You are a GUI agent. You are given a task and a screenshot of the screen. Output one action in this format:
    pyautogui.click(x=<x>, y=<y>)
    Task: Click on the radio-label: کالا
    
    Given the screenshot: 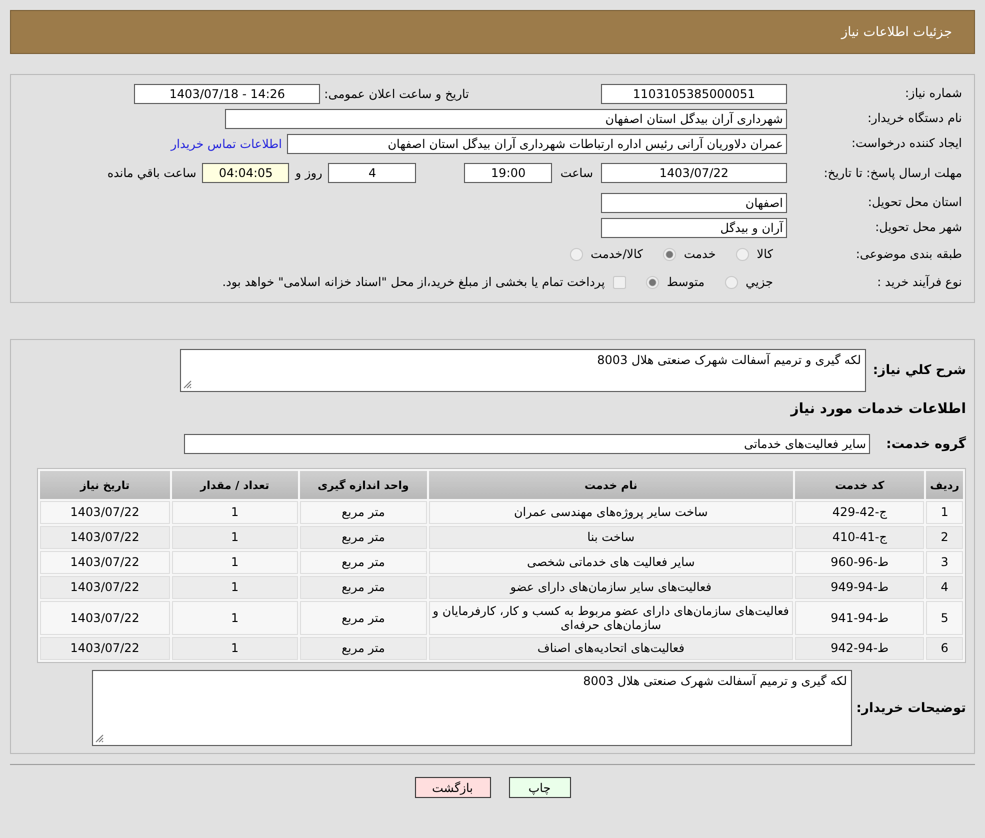 What is the action you would take?
    pyautogui.click(x=764, y=254)
    